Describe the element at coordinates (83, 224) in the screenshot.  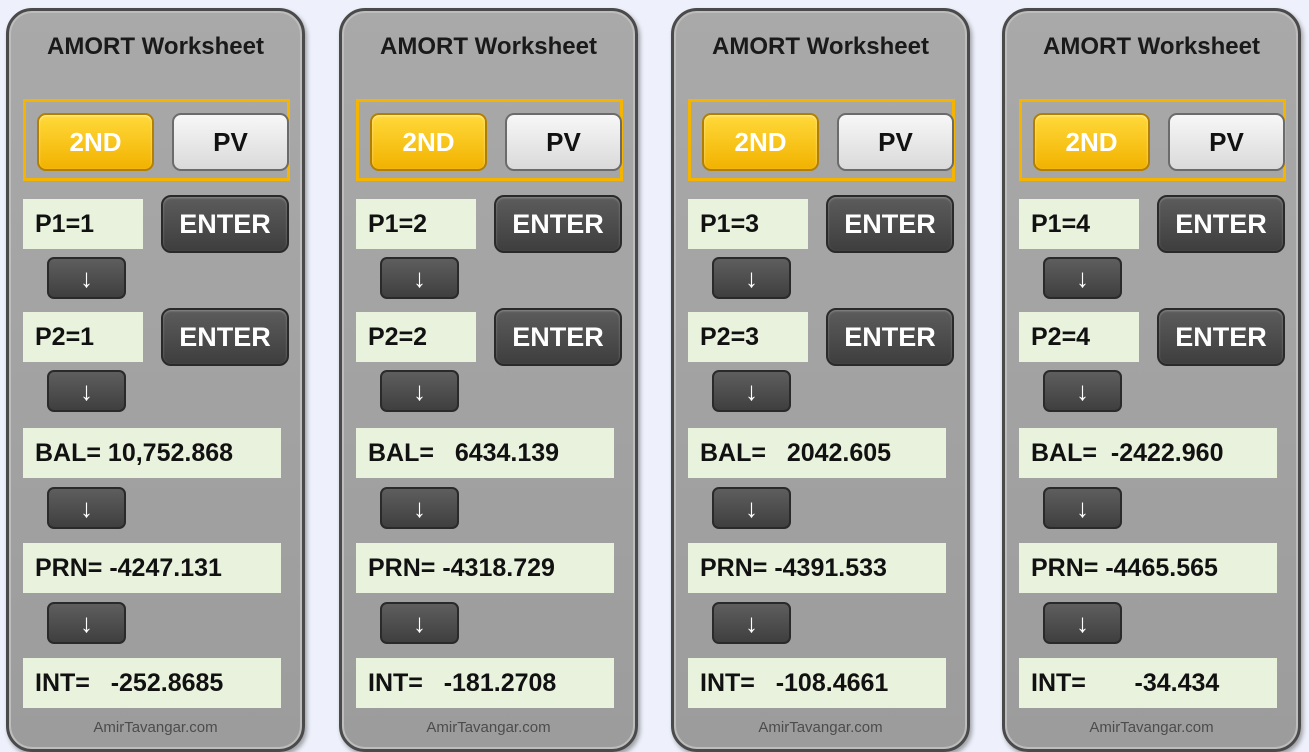
I see `p1-field: P1=1` at that location.